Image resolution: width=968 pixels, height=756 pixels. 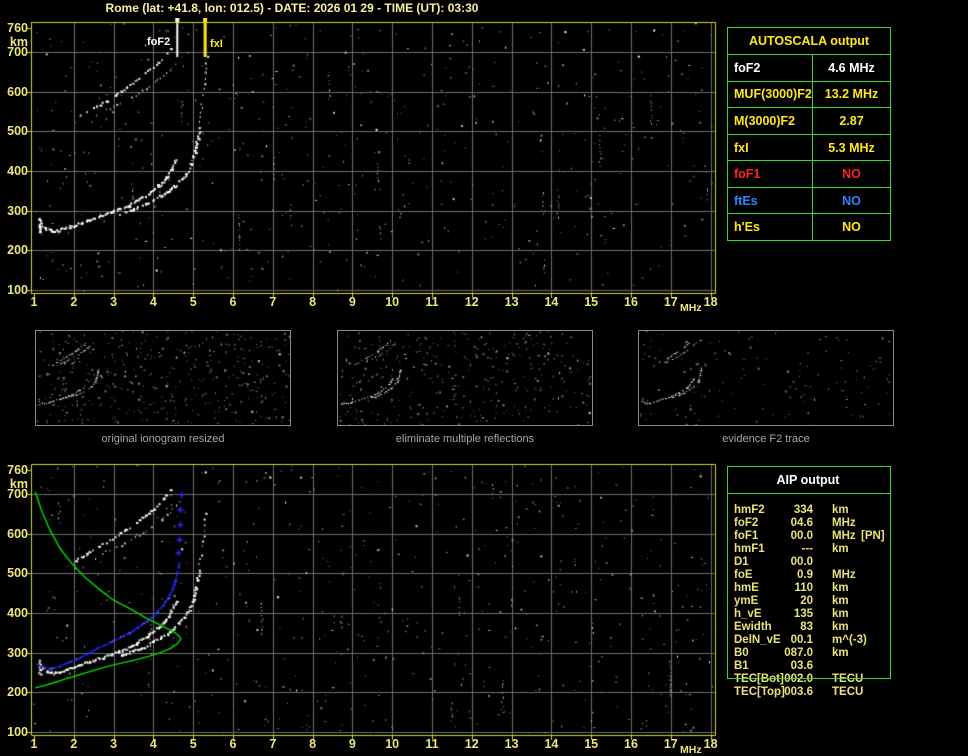 What do you see at coordinates (809, 200) in the screenshot?
I see `autoscala-row: ftEs NO` at bounding box center [809, 200].